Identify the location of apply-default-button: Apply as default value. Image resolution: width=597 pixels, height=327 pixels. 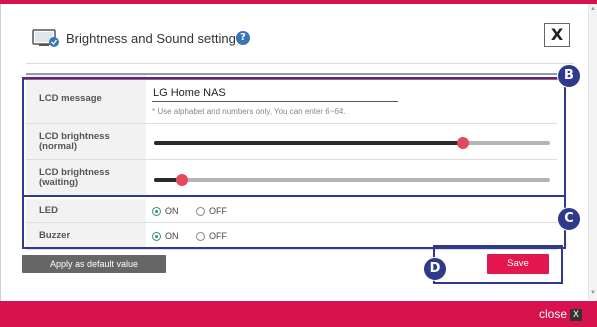
(94, 264).